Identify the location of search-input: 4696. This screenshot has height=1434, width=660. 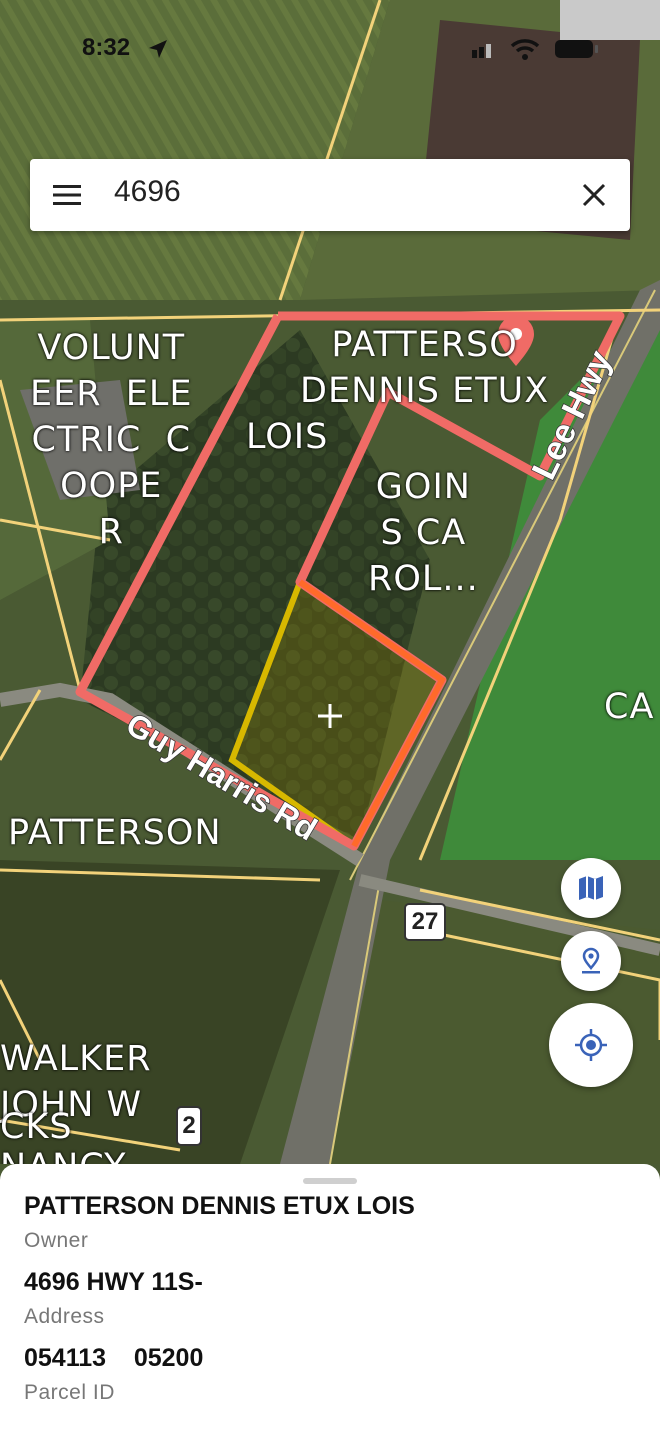
(147, 192).